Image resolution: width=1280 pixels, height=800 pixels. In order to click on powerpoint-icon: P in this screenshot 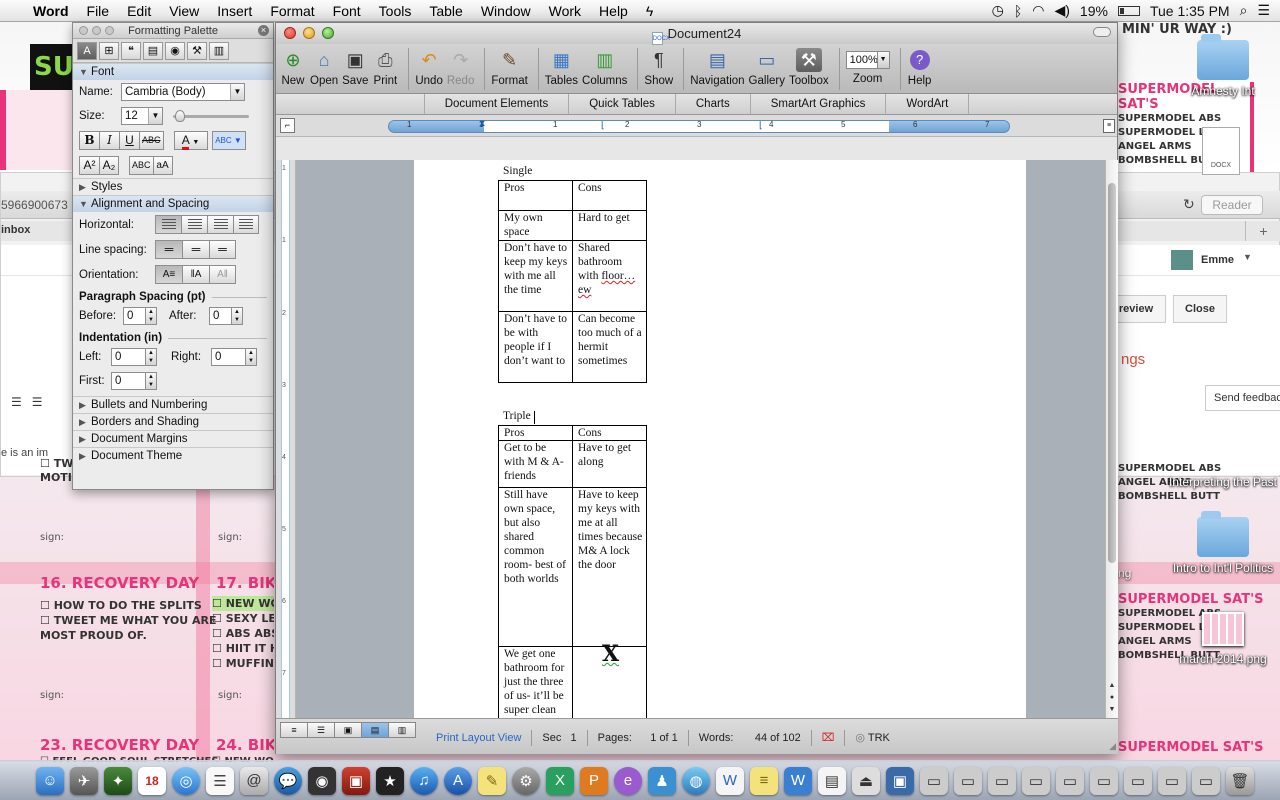, I will do `click(594, 780)`.